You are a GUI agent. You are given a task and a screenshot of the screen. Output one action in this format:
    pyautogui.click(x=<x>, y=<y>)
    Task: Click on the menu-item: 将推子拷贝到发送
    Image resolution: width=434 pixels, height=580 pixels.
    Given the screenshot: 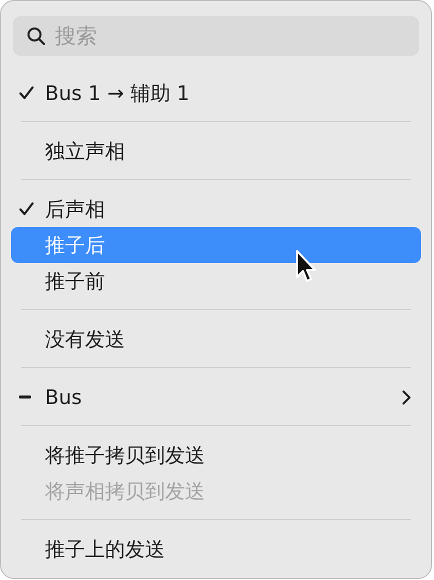 What is the action you would take?
    pyautogui.click(x=216, y=455)
    